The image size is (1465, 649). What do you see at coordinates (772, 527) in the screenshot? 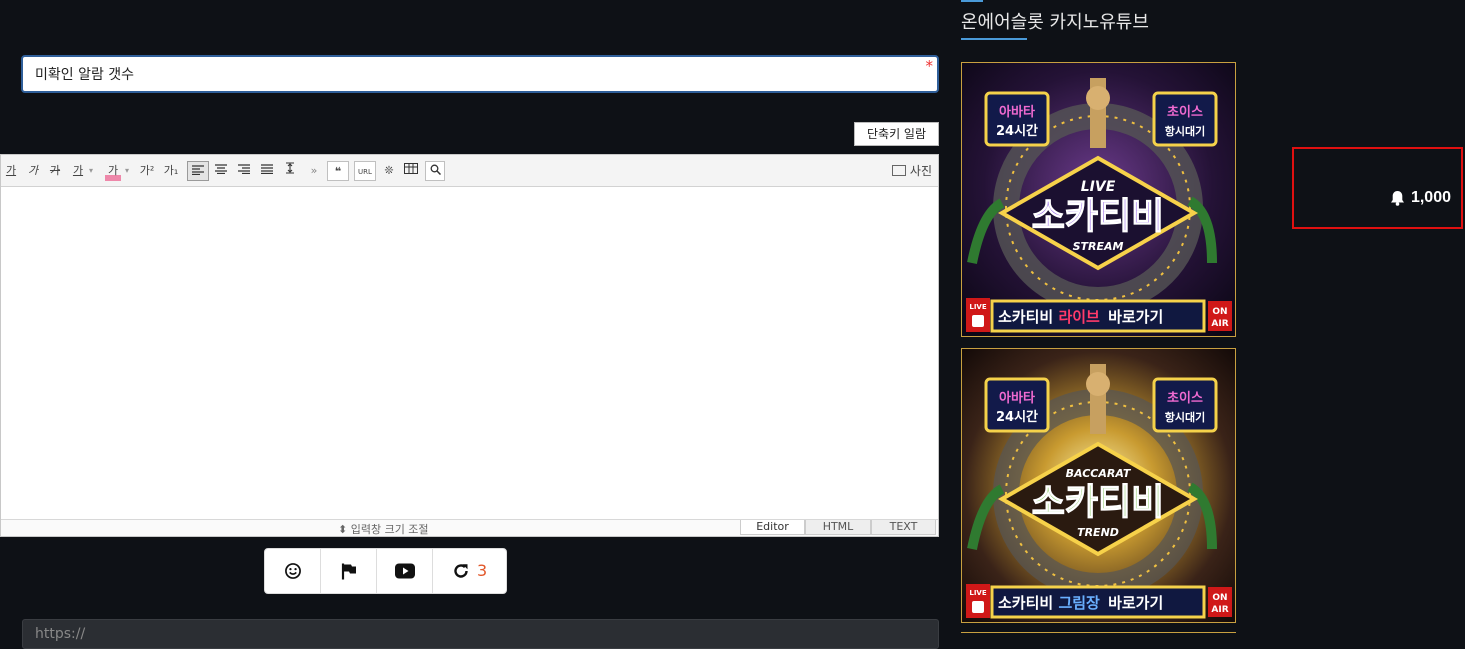
I see `tab-editor: Editor` at bounding box center [772, 527].